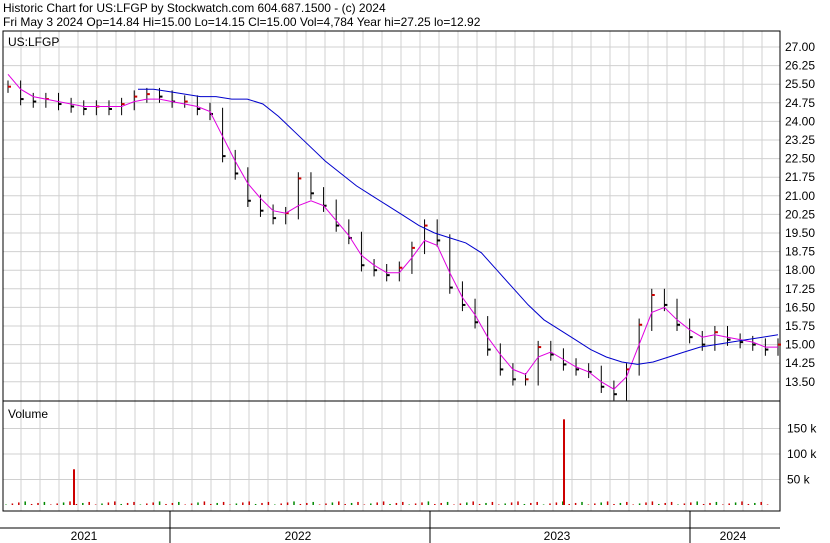 The image size is (830, 543). What do you see at coordinates (800, 214) in the screenshot?
I see `y-tick-label: 20.25` at bounding box center [800, 214].